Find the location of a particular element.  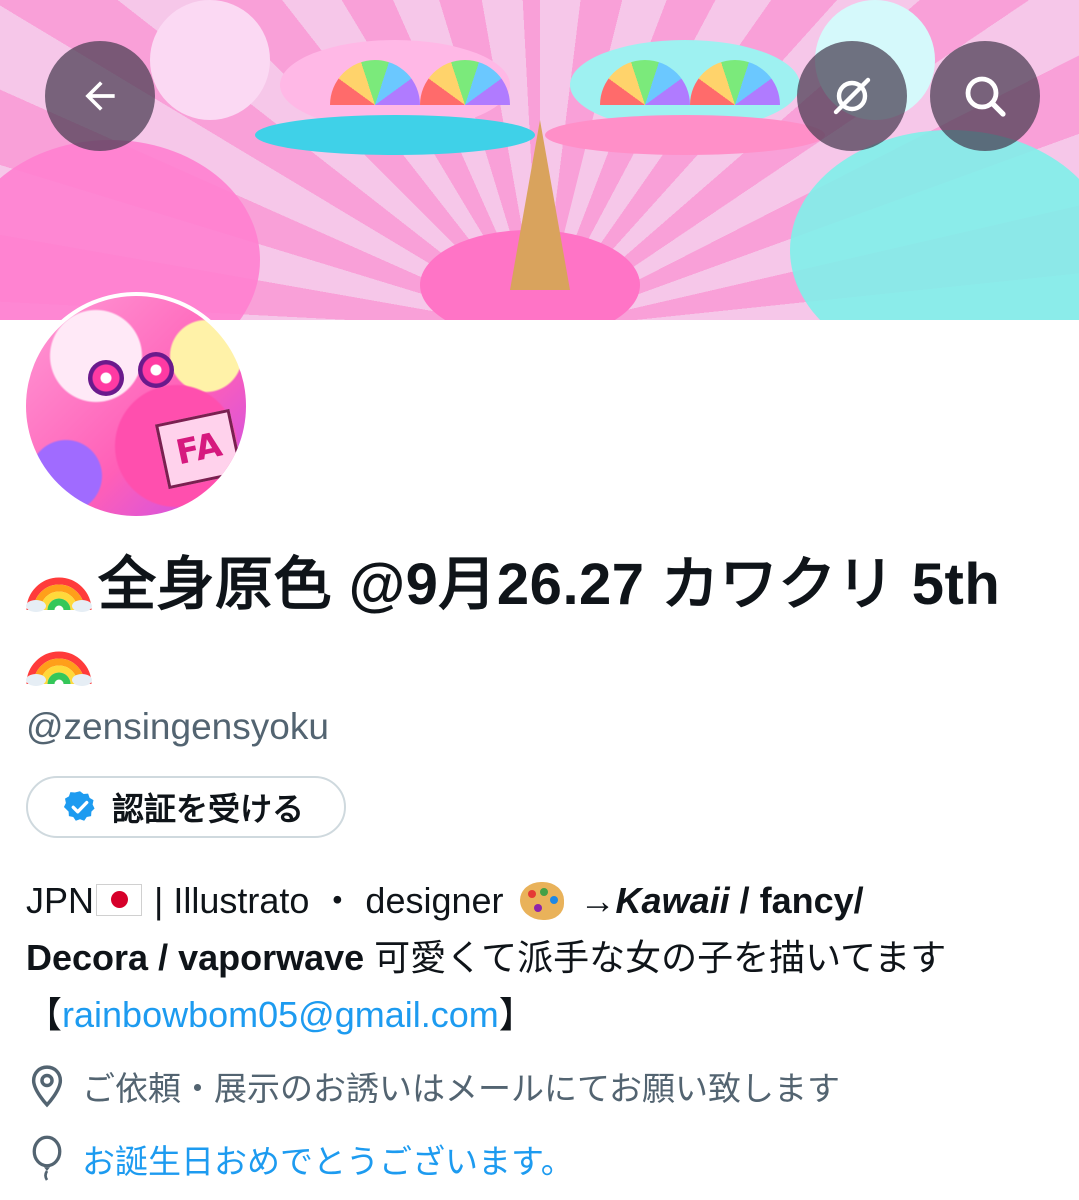

bio-text: | Illustrato ・ designer is located at coordinates (329, 900).